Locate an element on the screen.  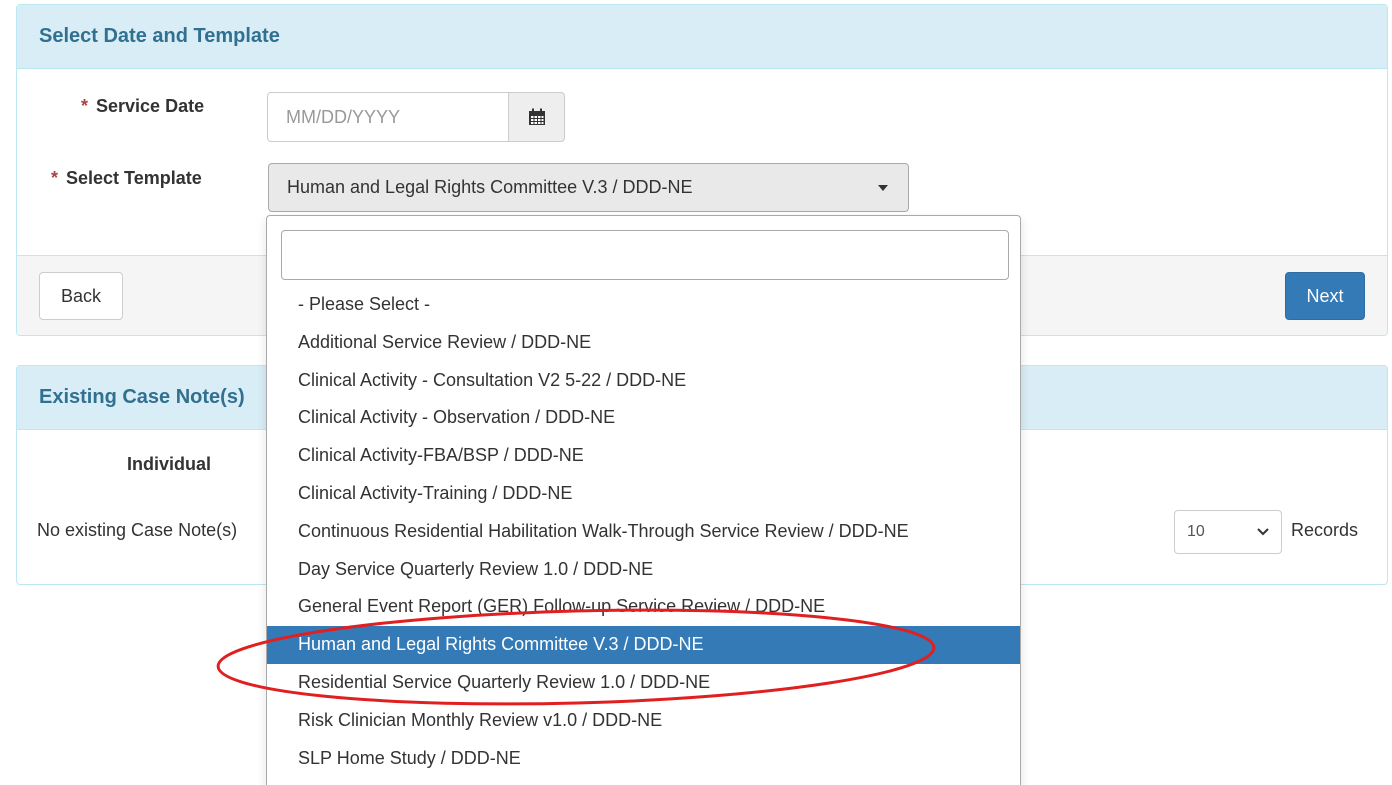
dropdown-option: Clinical Activity - Observation / DDD-NE is located at coordinates (643, 418).